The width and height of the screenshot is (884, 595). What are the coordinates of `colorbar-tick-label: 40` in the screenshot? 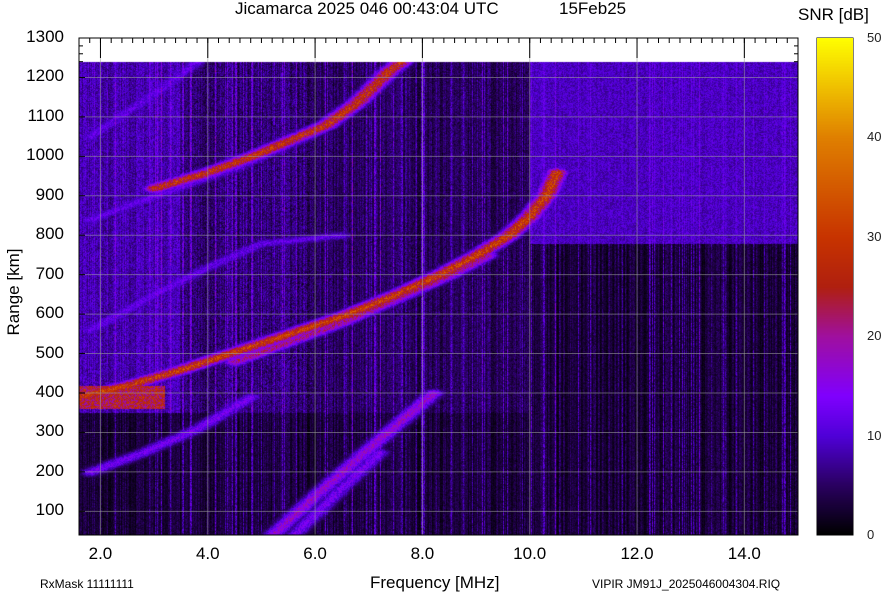 It's located at (874, 137).